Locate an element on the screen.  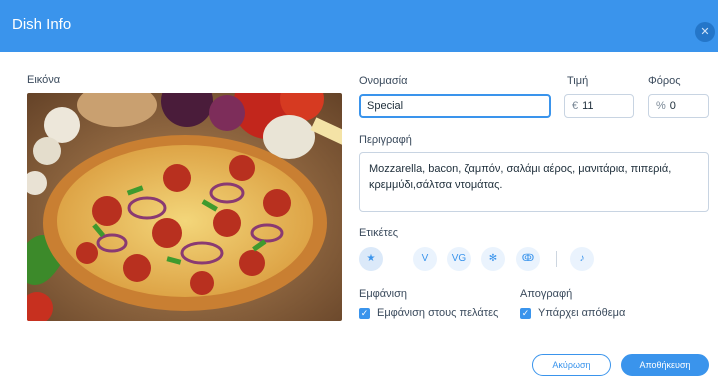
inventory-checkbox: ✓ is located at coordinates (525, 313).